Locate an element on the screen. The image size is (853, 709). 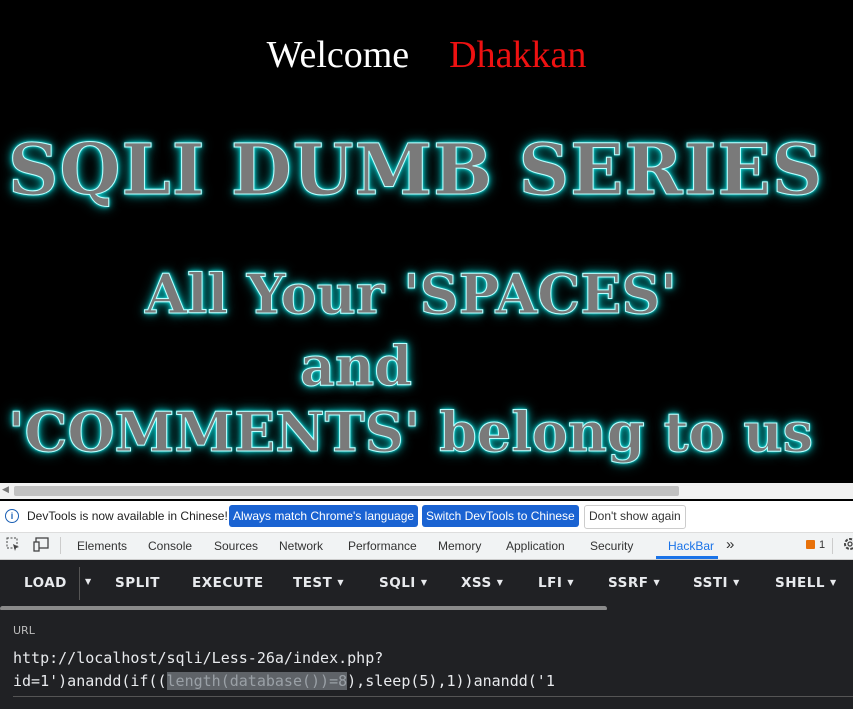
switch-to-chinese-button: Switch DevTools to Chinese is located at coordinates (500, 516).